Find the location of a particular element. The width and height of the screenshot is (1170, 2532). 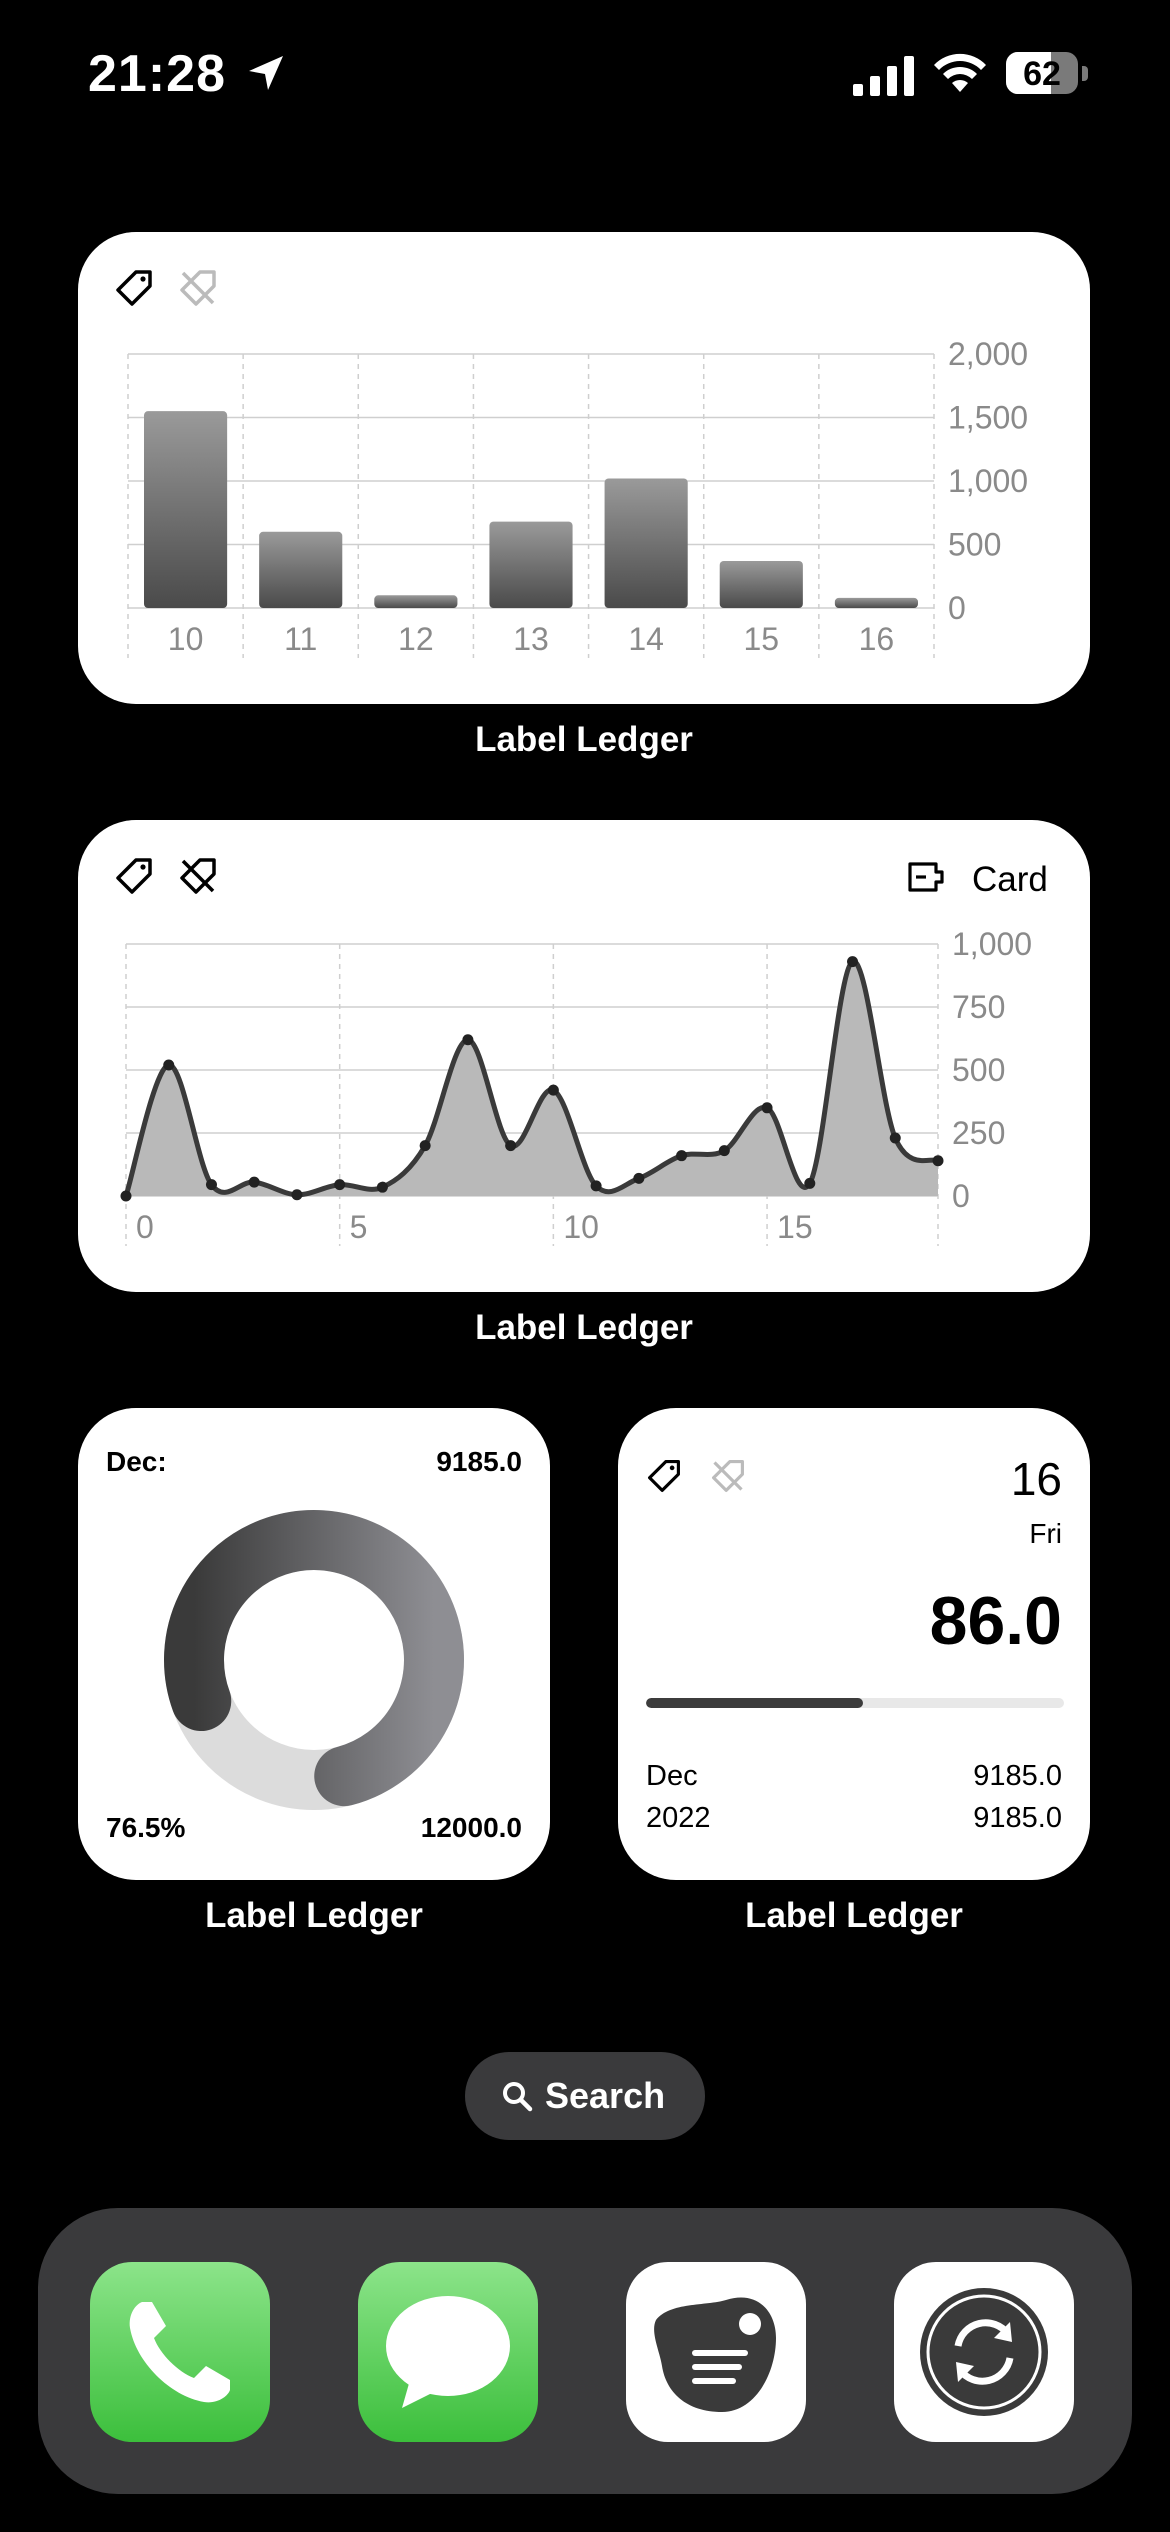

month-value: 9185.0 is located at coordinates (479, 1461).